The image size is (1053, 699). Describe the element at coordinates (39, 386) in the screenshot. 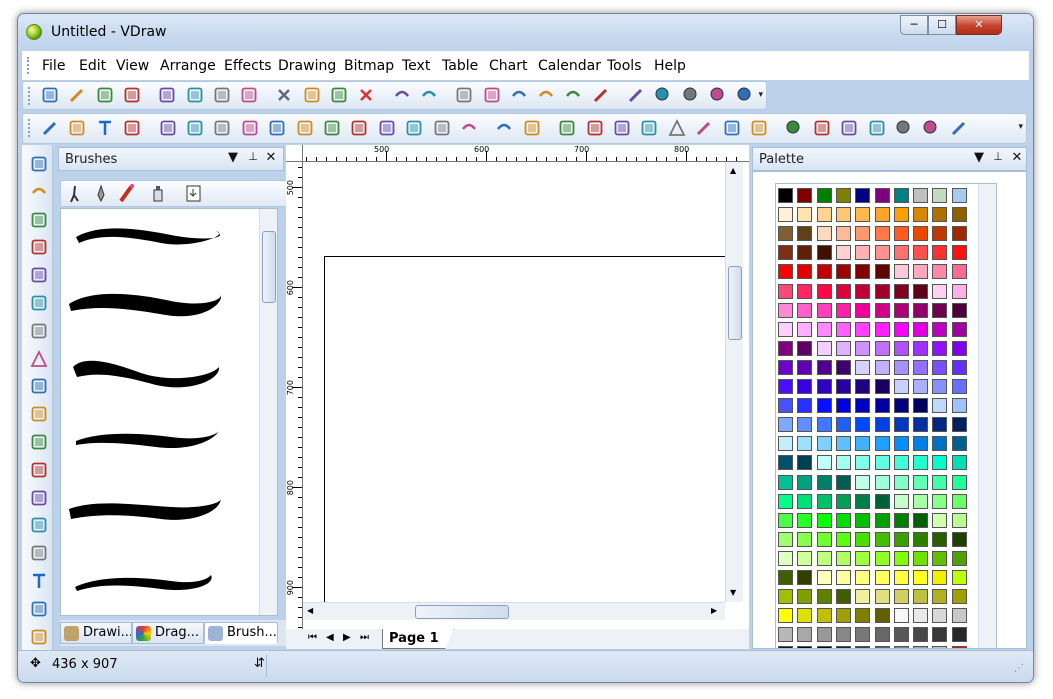

I see `film-icon` at that location.